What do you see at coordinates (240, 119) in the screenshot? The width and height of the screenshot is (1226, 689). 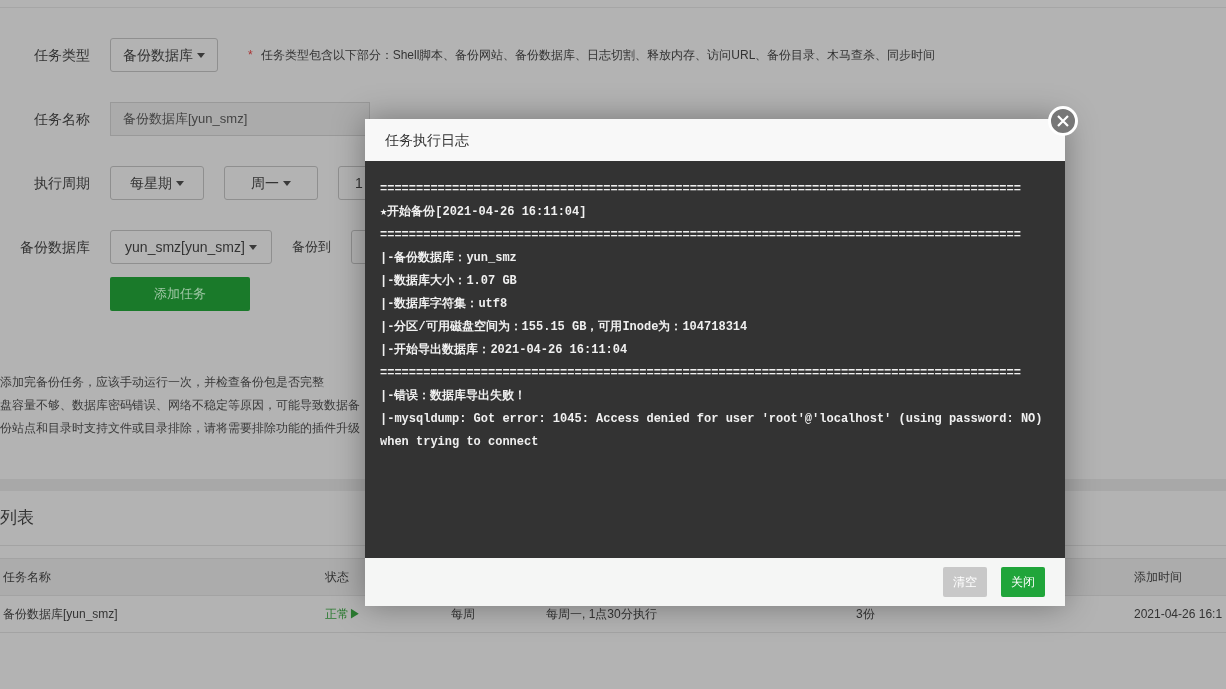 I see `task-name-field: 备份数据库[yun_smz]` at bounding box center [240, 119].